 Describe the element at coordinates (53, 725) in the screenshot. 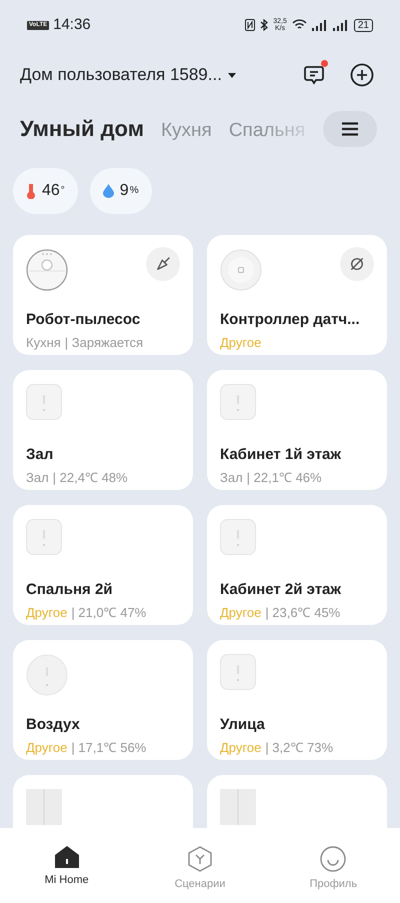

I see `device-name: Воздух` at that location.